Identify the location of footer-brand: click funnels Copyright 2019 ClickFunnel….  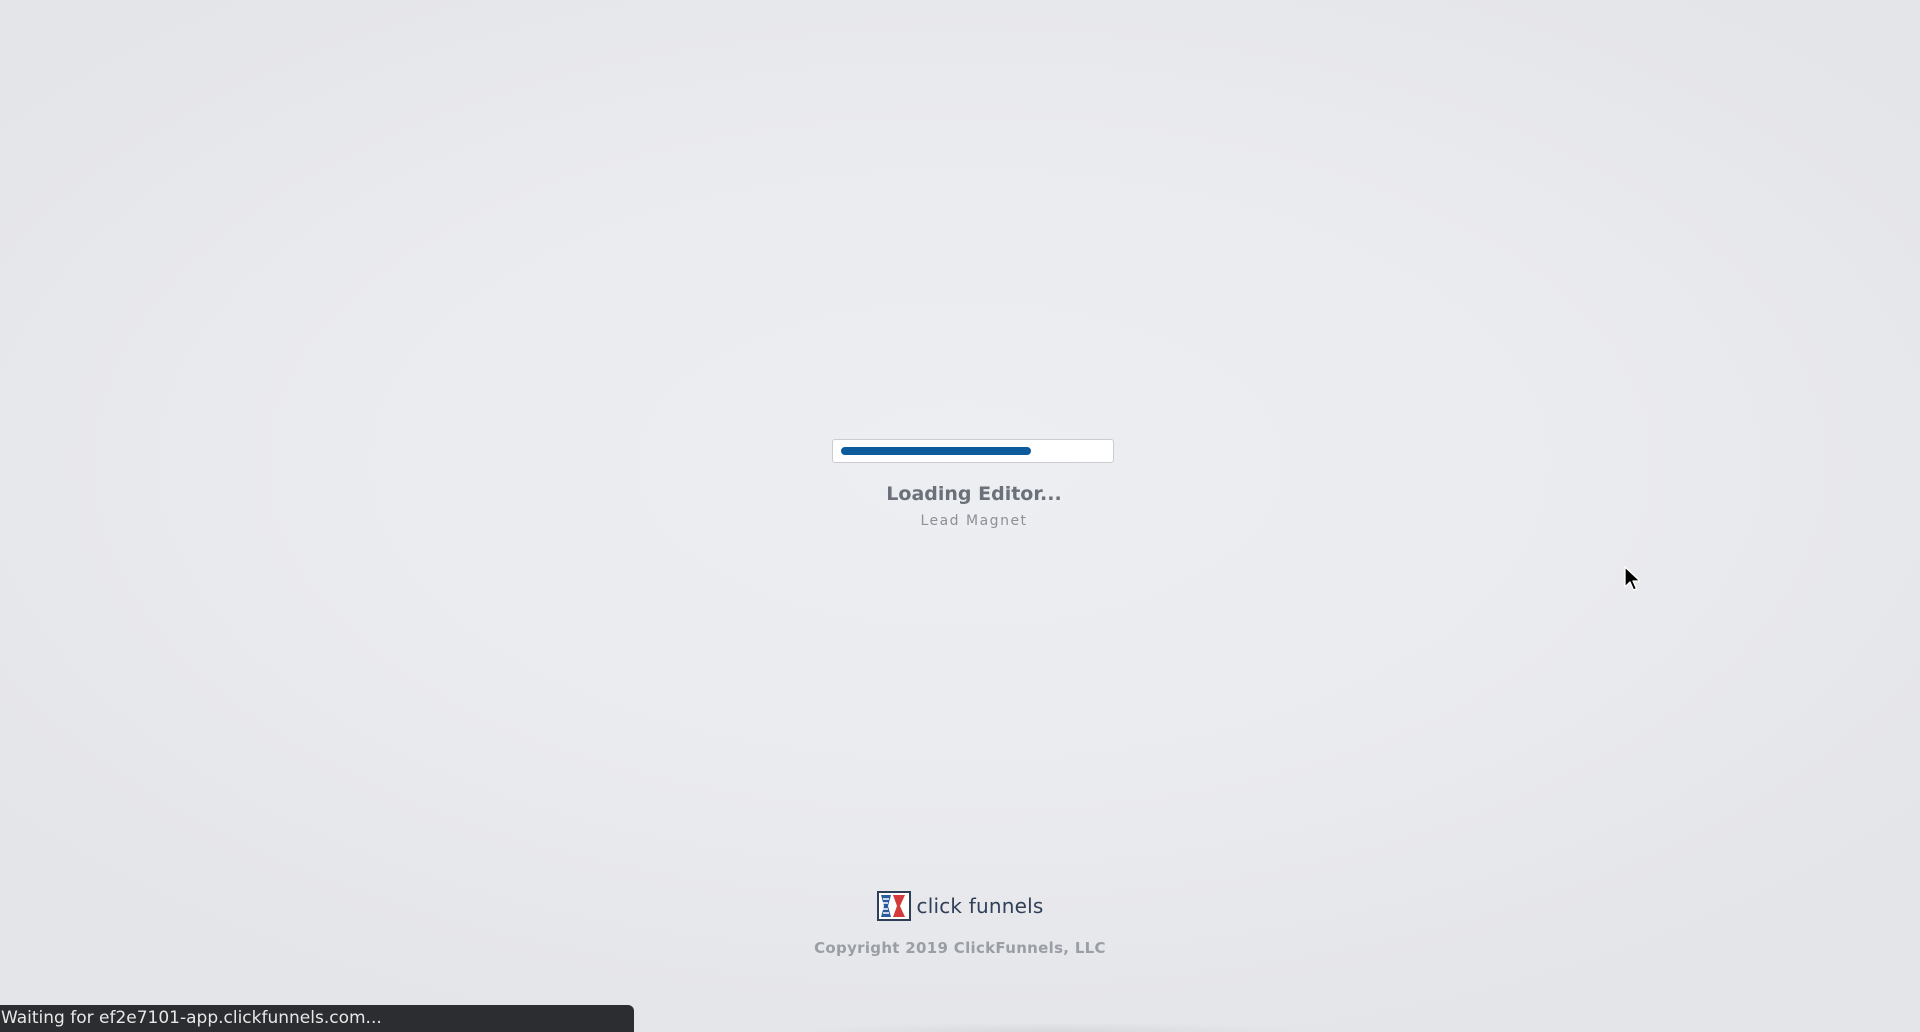
(960, 924).